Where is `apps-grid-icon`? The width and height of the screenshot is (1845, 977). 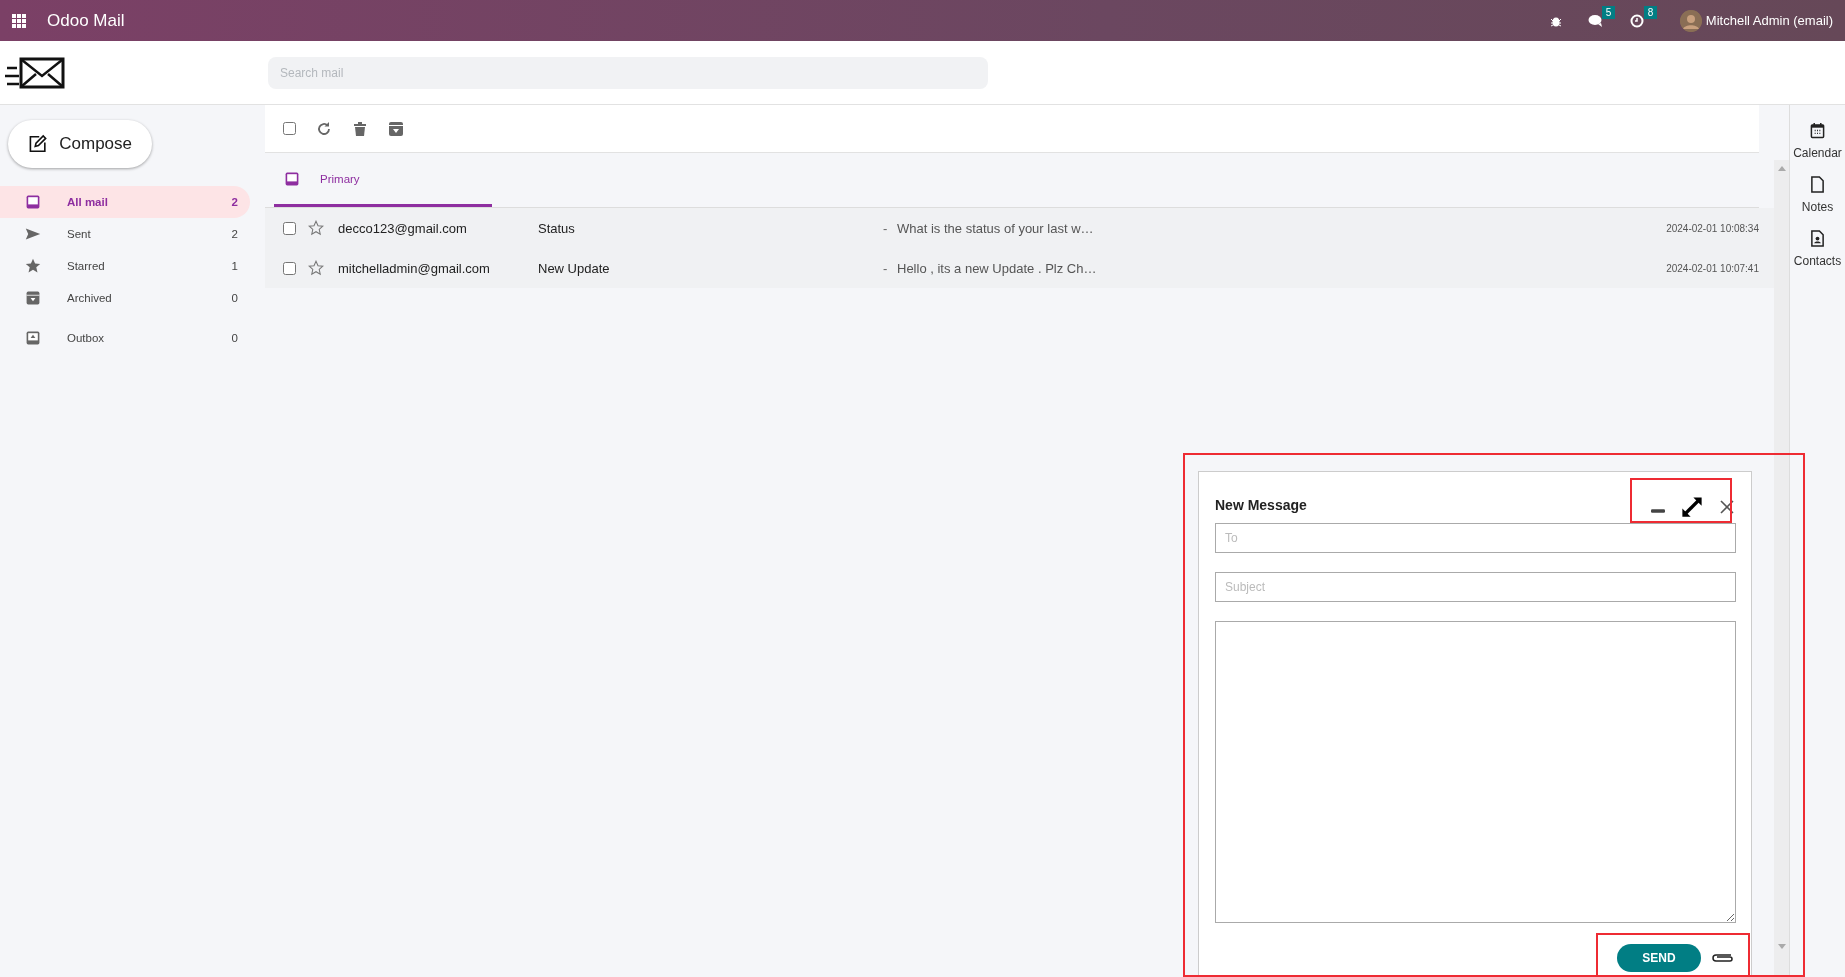
apps-grid-icon is located at coordinates (19, 20).